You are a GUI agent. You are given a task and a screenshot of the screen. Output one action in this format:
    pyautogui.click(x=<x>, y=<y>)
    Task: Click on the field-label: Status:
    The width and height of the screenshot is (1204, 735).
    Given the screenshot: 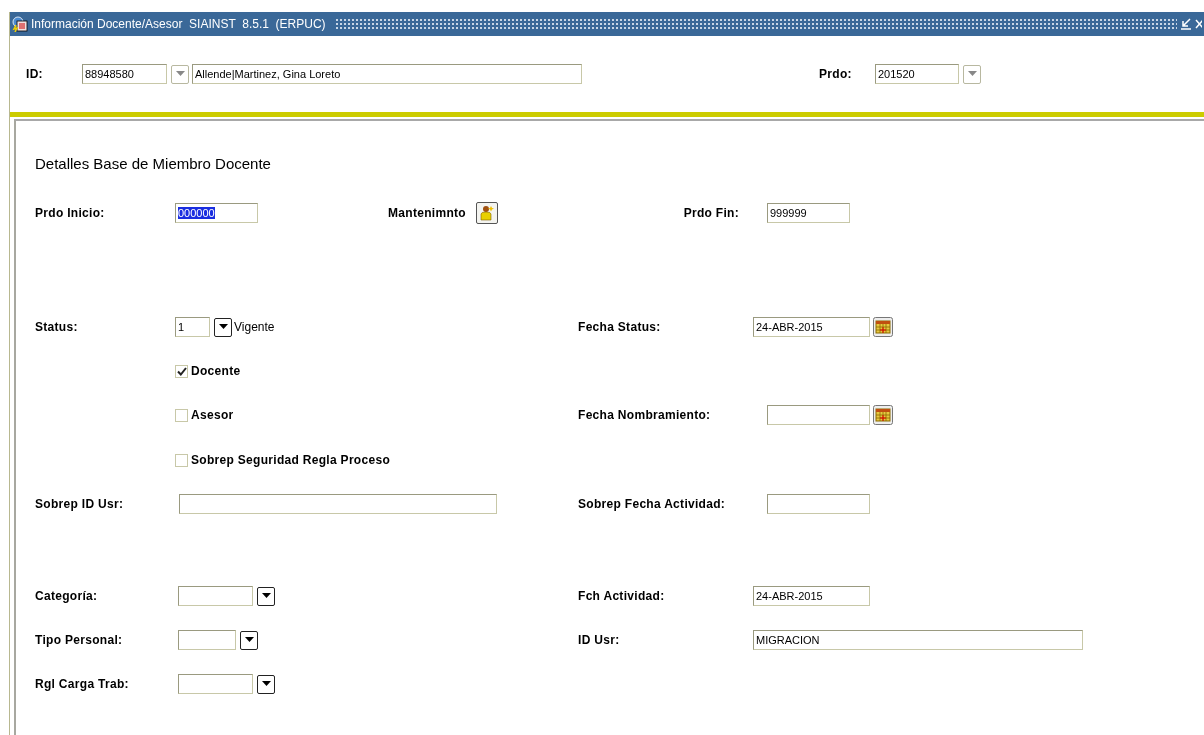 What is the action you would take?
    pyautogui.click(x=57, y=327)
    